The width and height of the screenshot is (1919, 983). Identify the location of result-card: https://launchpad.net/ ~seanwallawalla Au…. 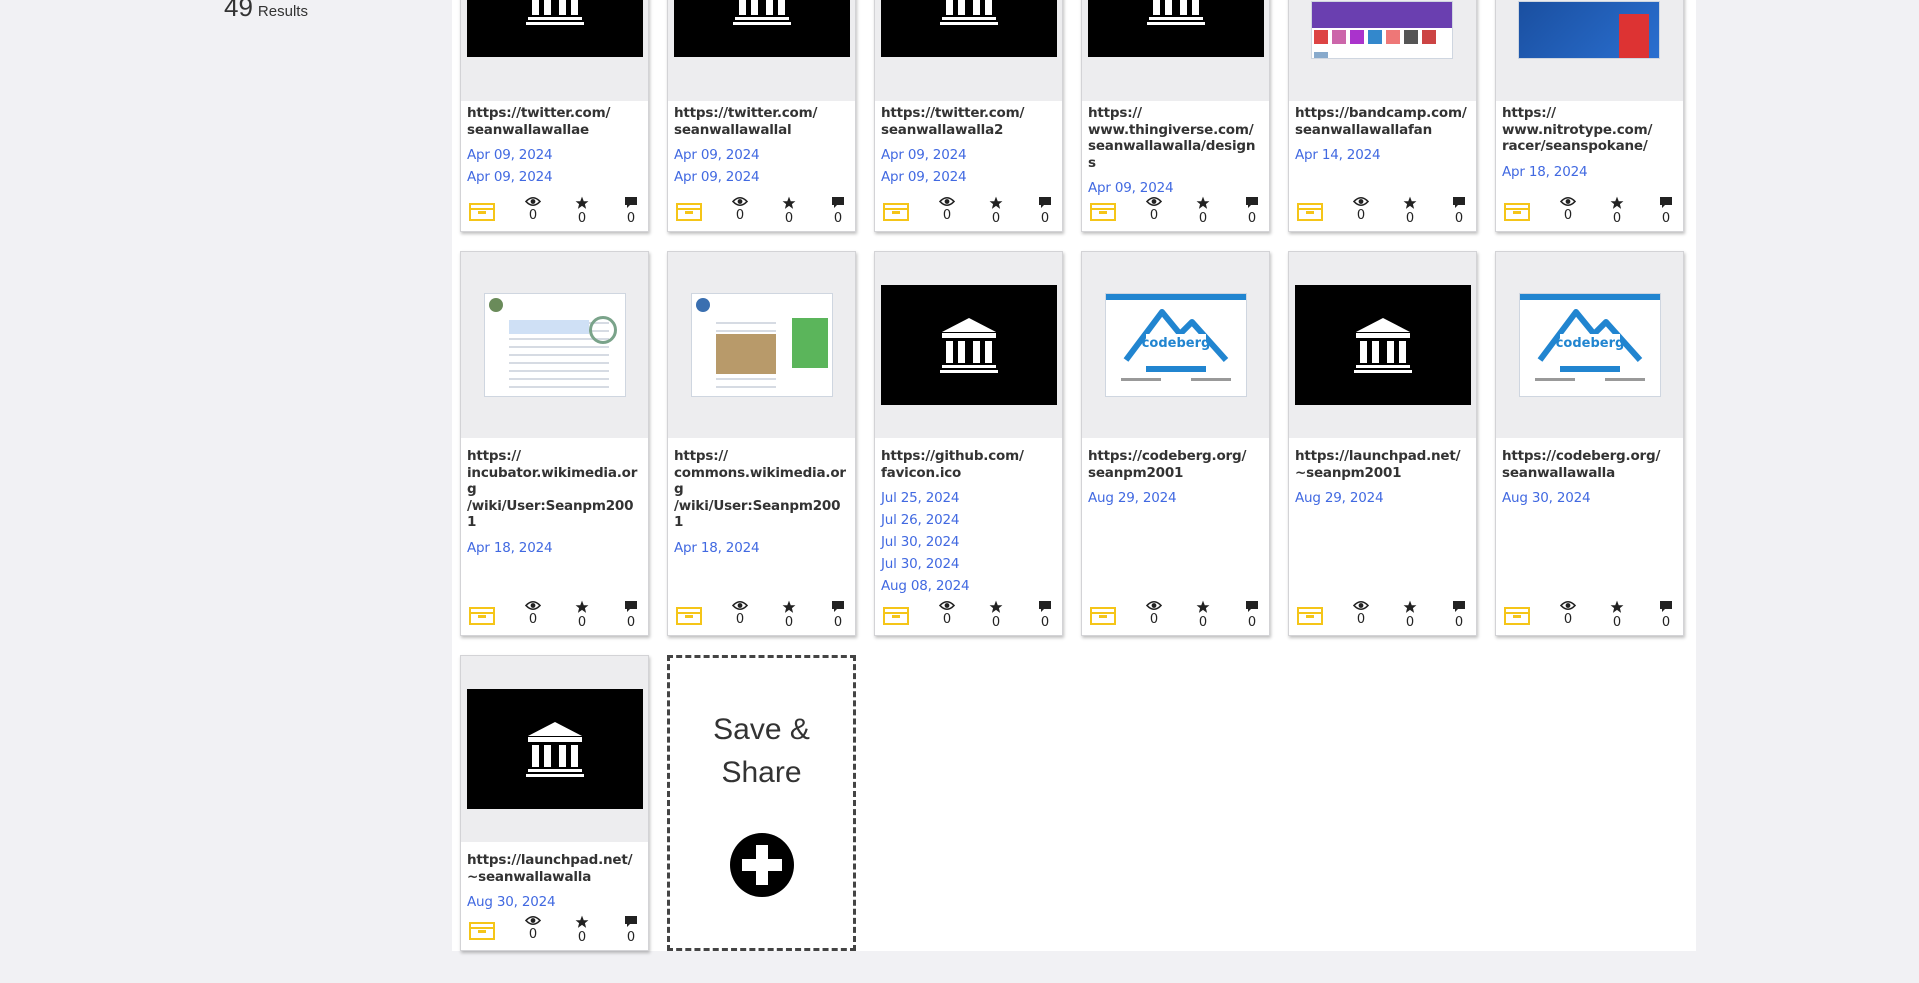
(554, 803).